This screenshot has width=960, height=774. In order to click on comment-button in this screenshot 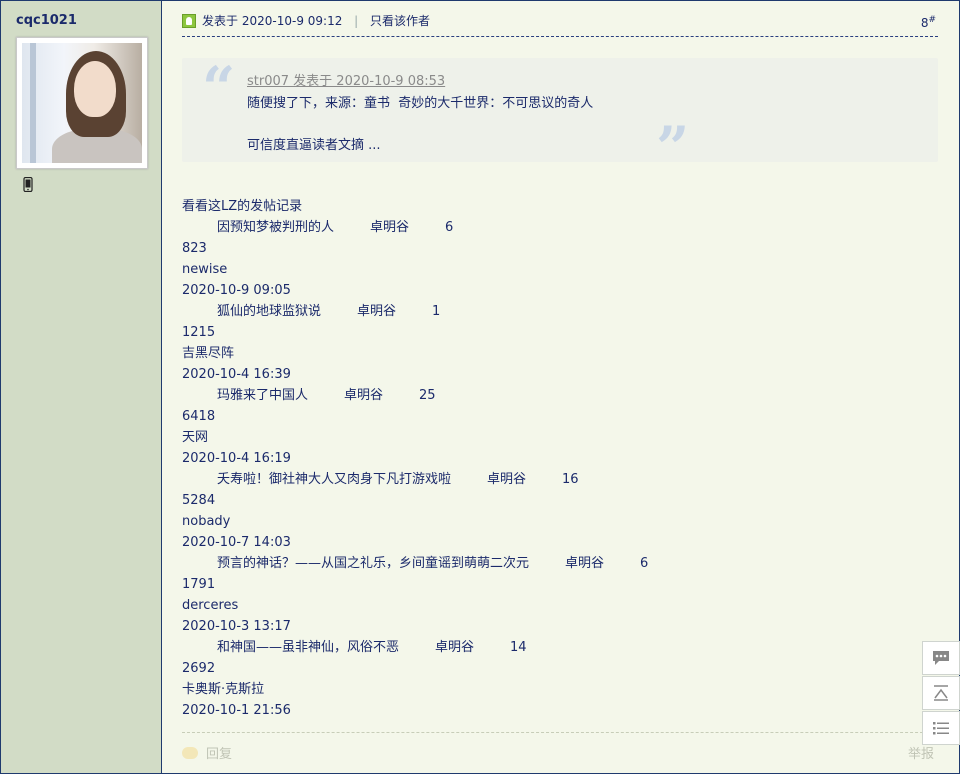, I will do `click(941, 658)`.